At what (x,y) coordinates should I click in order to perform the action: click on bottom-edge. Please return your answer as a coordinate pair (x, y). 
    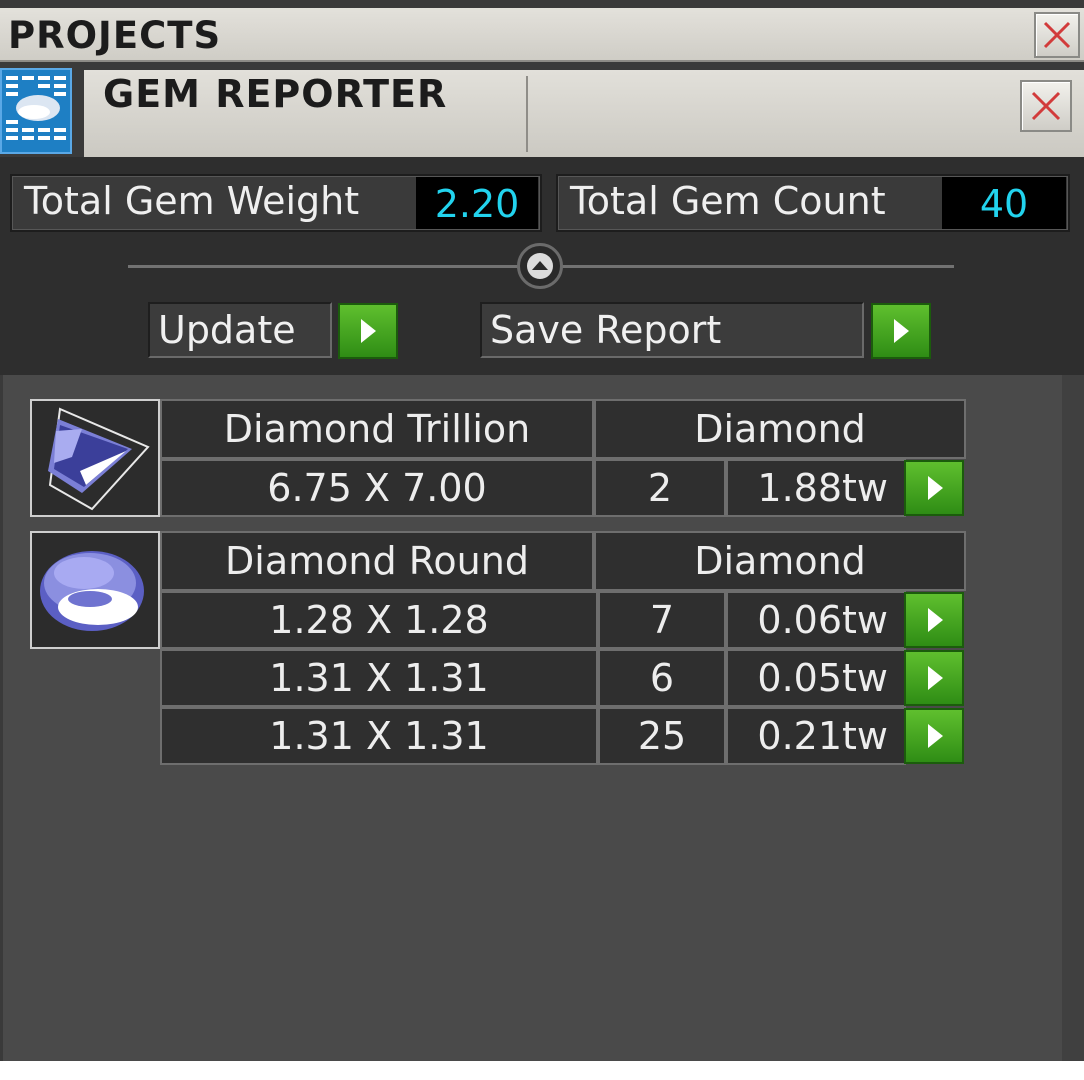
    Looking at the image, I should click on (542, 1070).